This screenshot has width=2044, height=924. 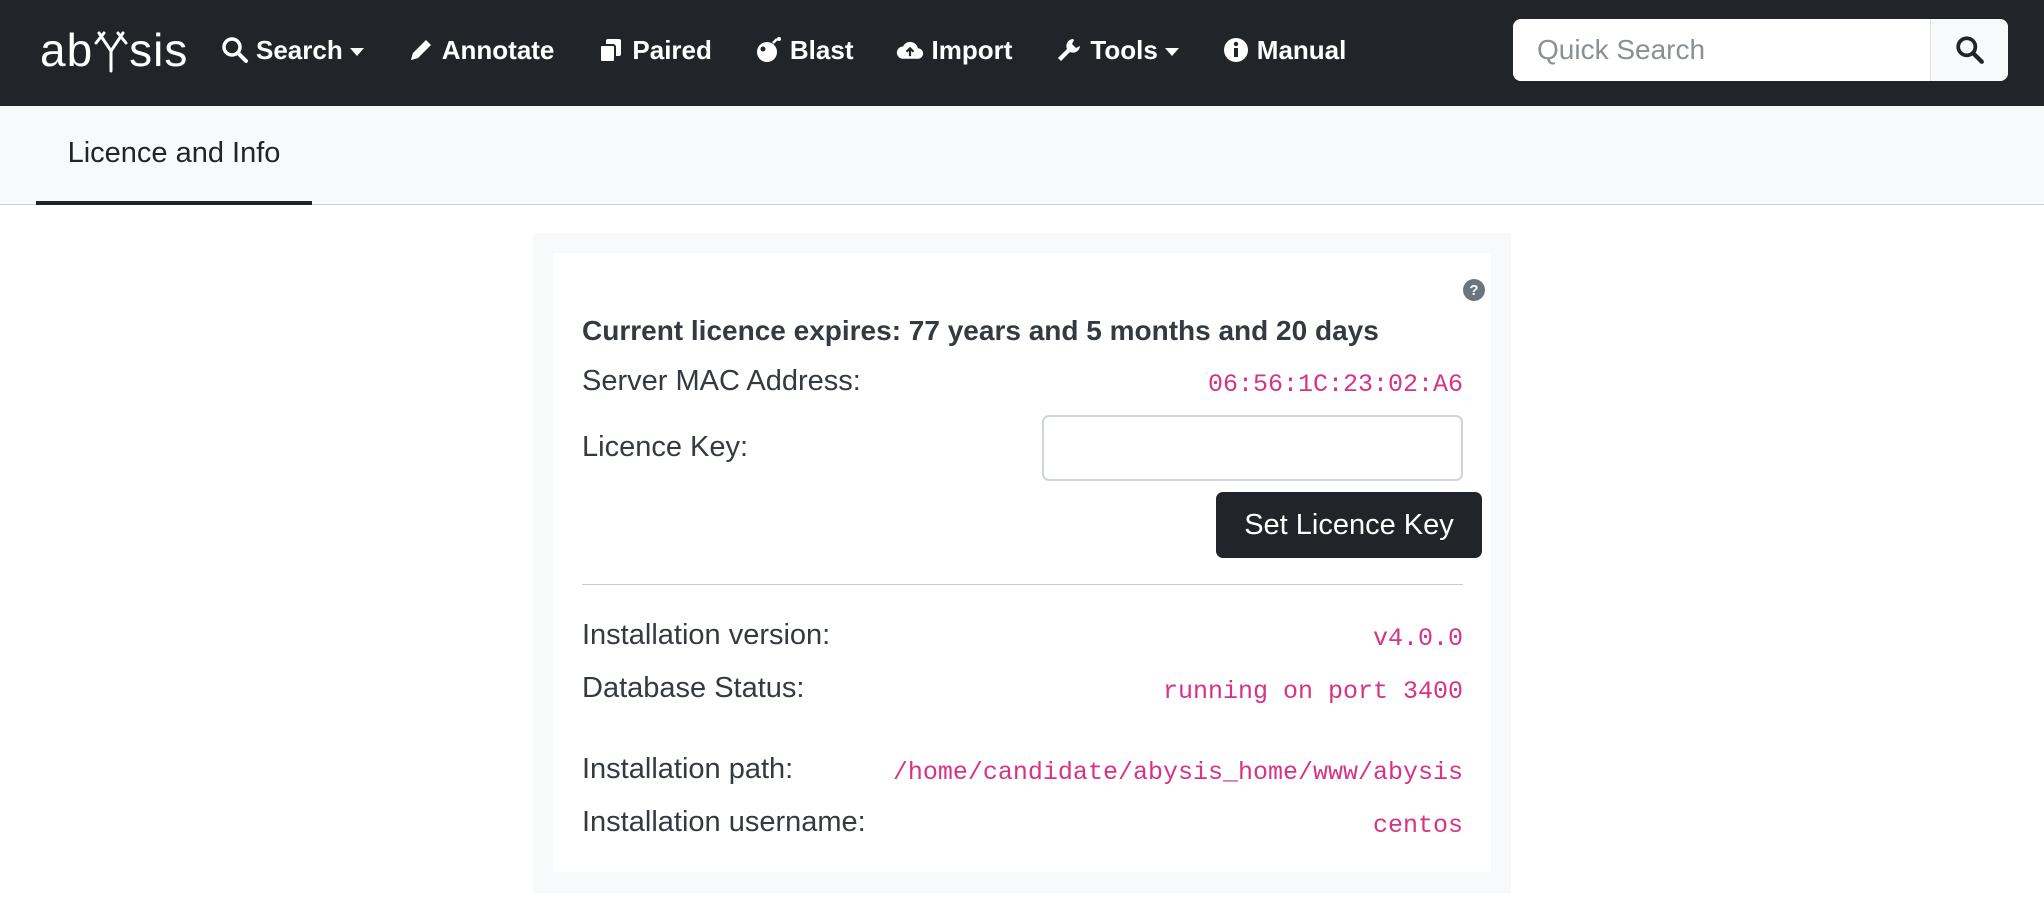 What do you see at coordinates (821, 49) in the screenshot?
I see `nav-blast-label: Blast` at bounding box center [821, 49].